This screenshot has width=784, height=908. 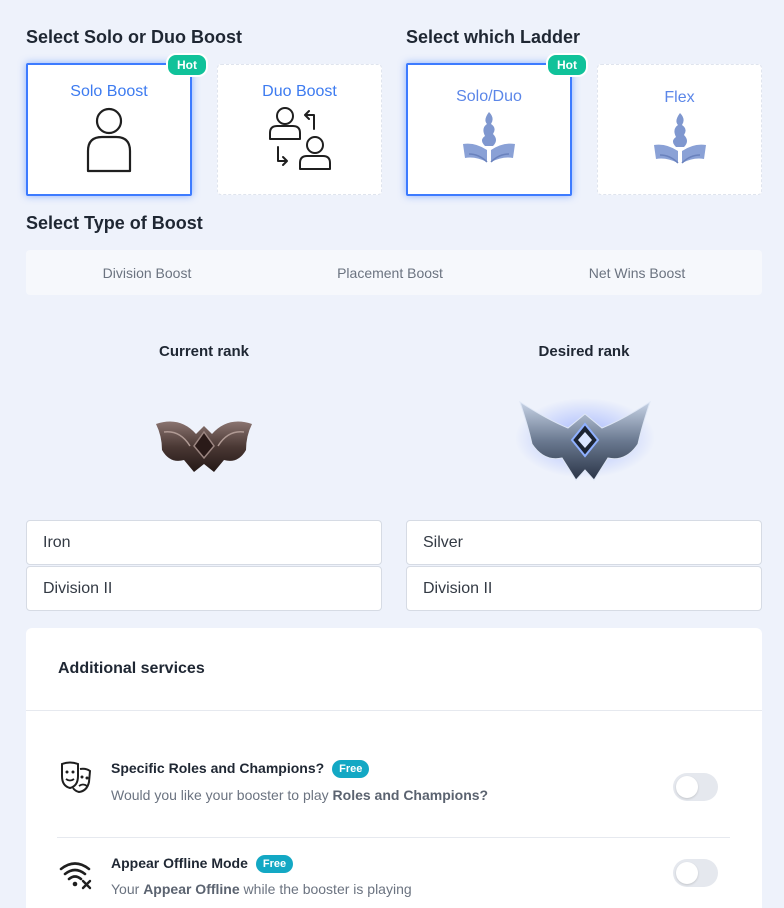 I want to click on current-division-select: Division II, so click(x=204, y=588).